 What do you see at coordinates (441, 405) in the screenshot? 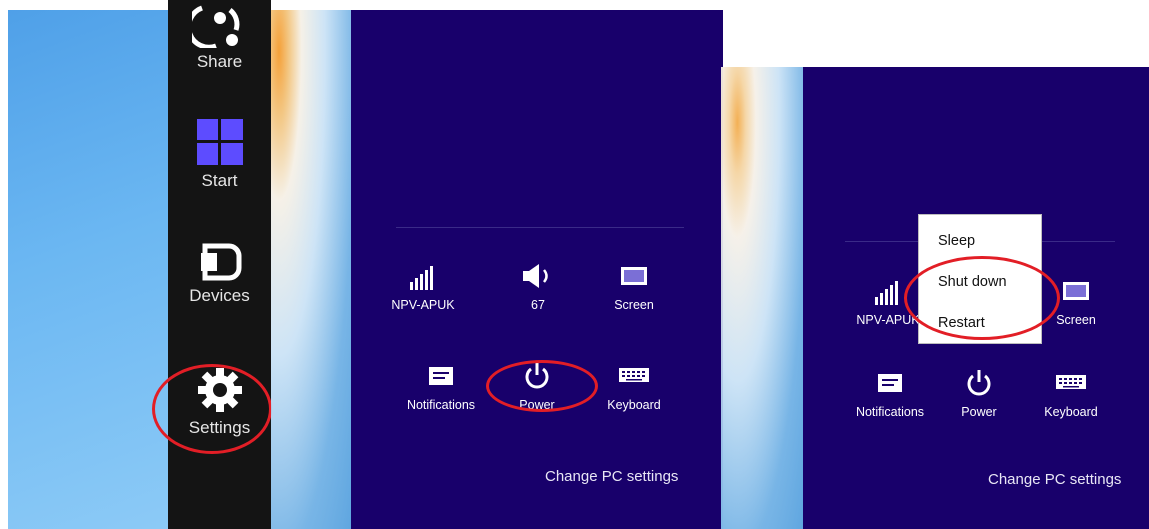
I see `notifications-label: Notifications` at bounding box center [441, 405].